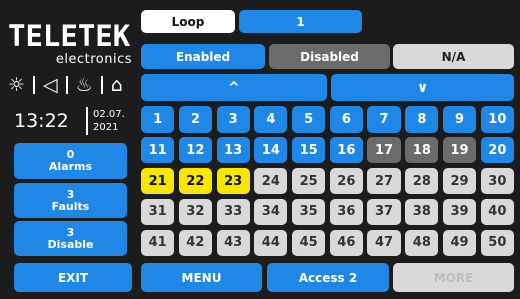  What do you see at coordinates (195, 212) in the screenshot?
I see `device-cell: 32` at bounding box center [195, 212].